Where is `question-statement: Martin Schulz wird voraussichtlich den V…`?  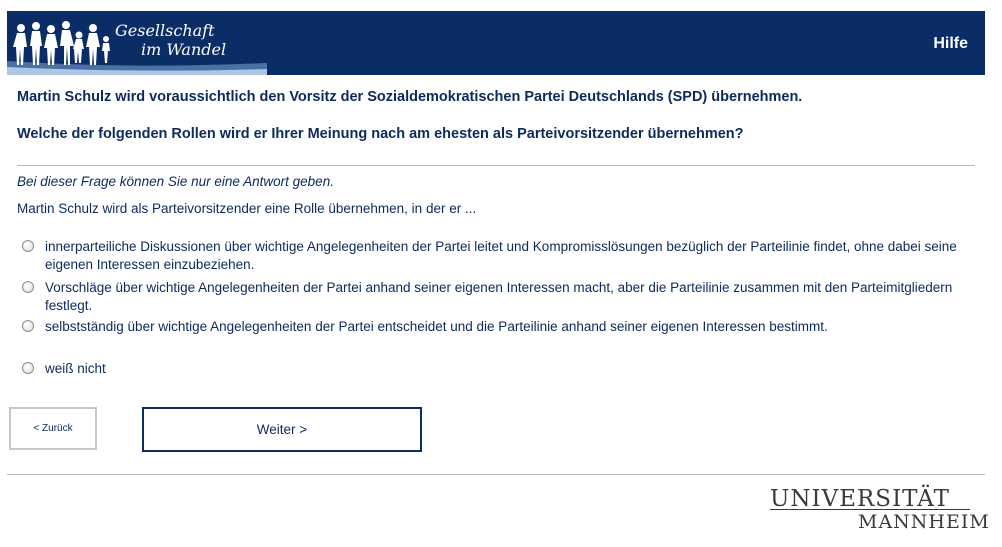
question-statement: Martin Schulz wird voraussichtlich den V… is located at coordinates (410, 97).